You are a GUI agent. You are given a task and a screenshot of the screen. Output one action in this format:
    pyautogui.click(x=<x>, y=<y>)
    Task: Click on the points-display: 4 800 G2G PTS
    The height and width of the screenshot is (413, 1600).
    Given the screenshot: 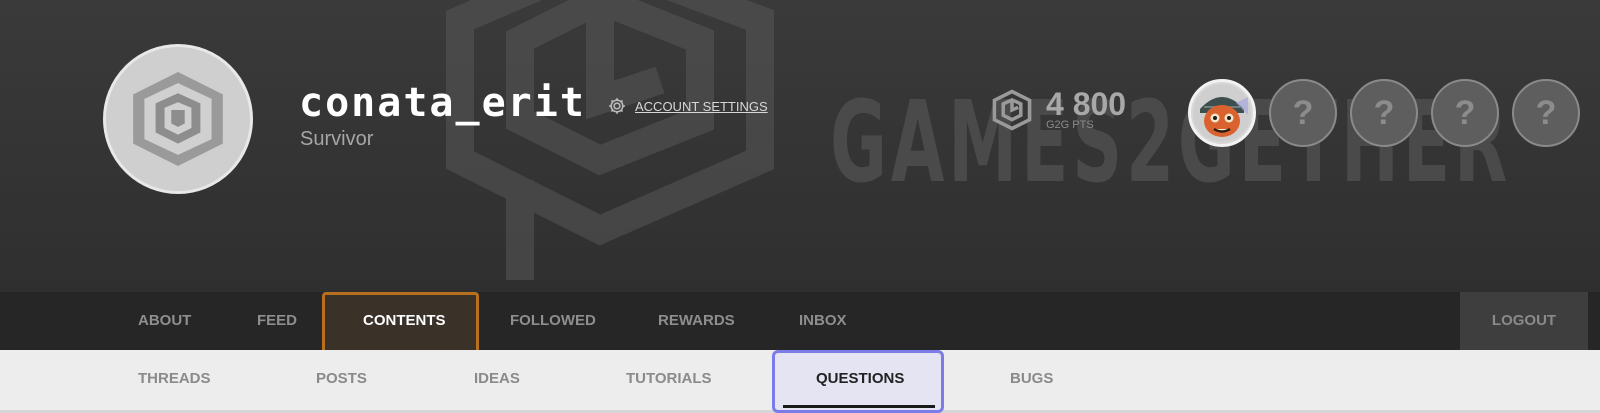 What is the action you would take?
    pyautogui.click(x=1058, y=110)
    